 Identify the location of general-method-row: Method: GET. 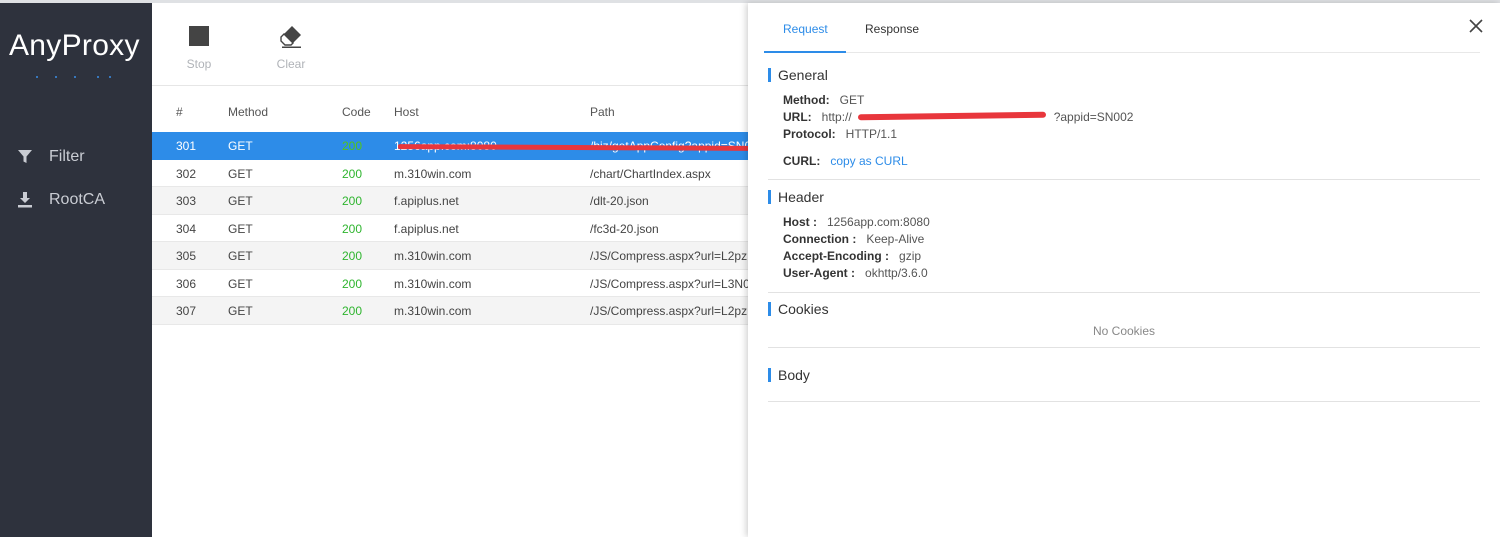
(823, 100).